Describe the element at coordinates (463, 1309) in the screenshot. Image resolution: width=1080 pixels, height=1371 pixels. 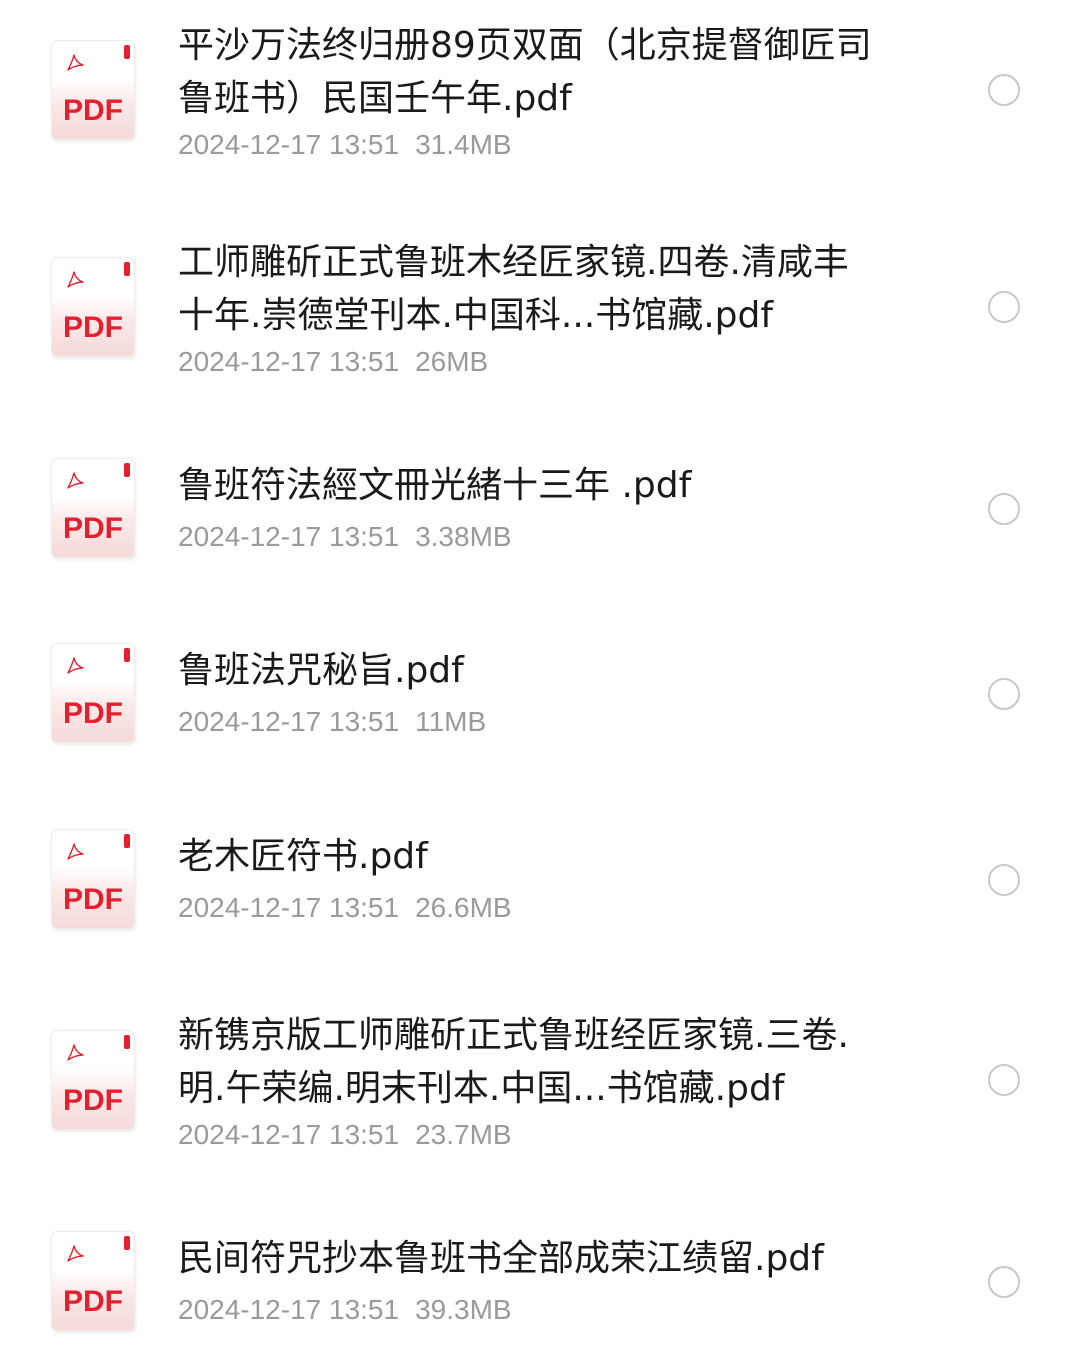
I see `file-size: 39.3MB` at that location.